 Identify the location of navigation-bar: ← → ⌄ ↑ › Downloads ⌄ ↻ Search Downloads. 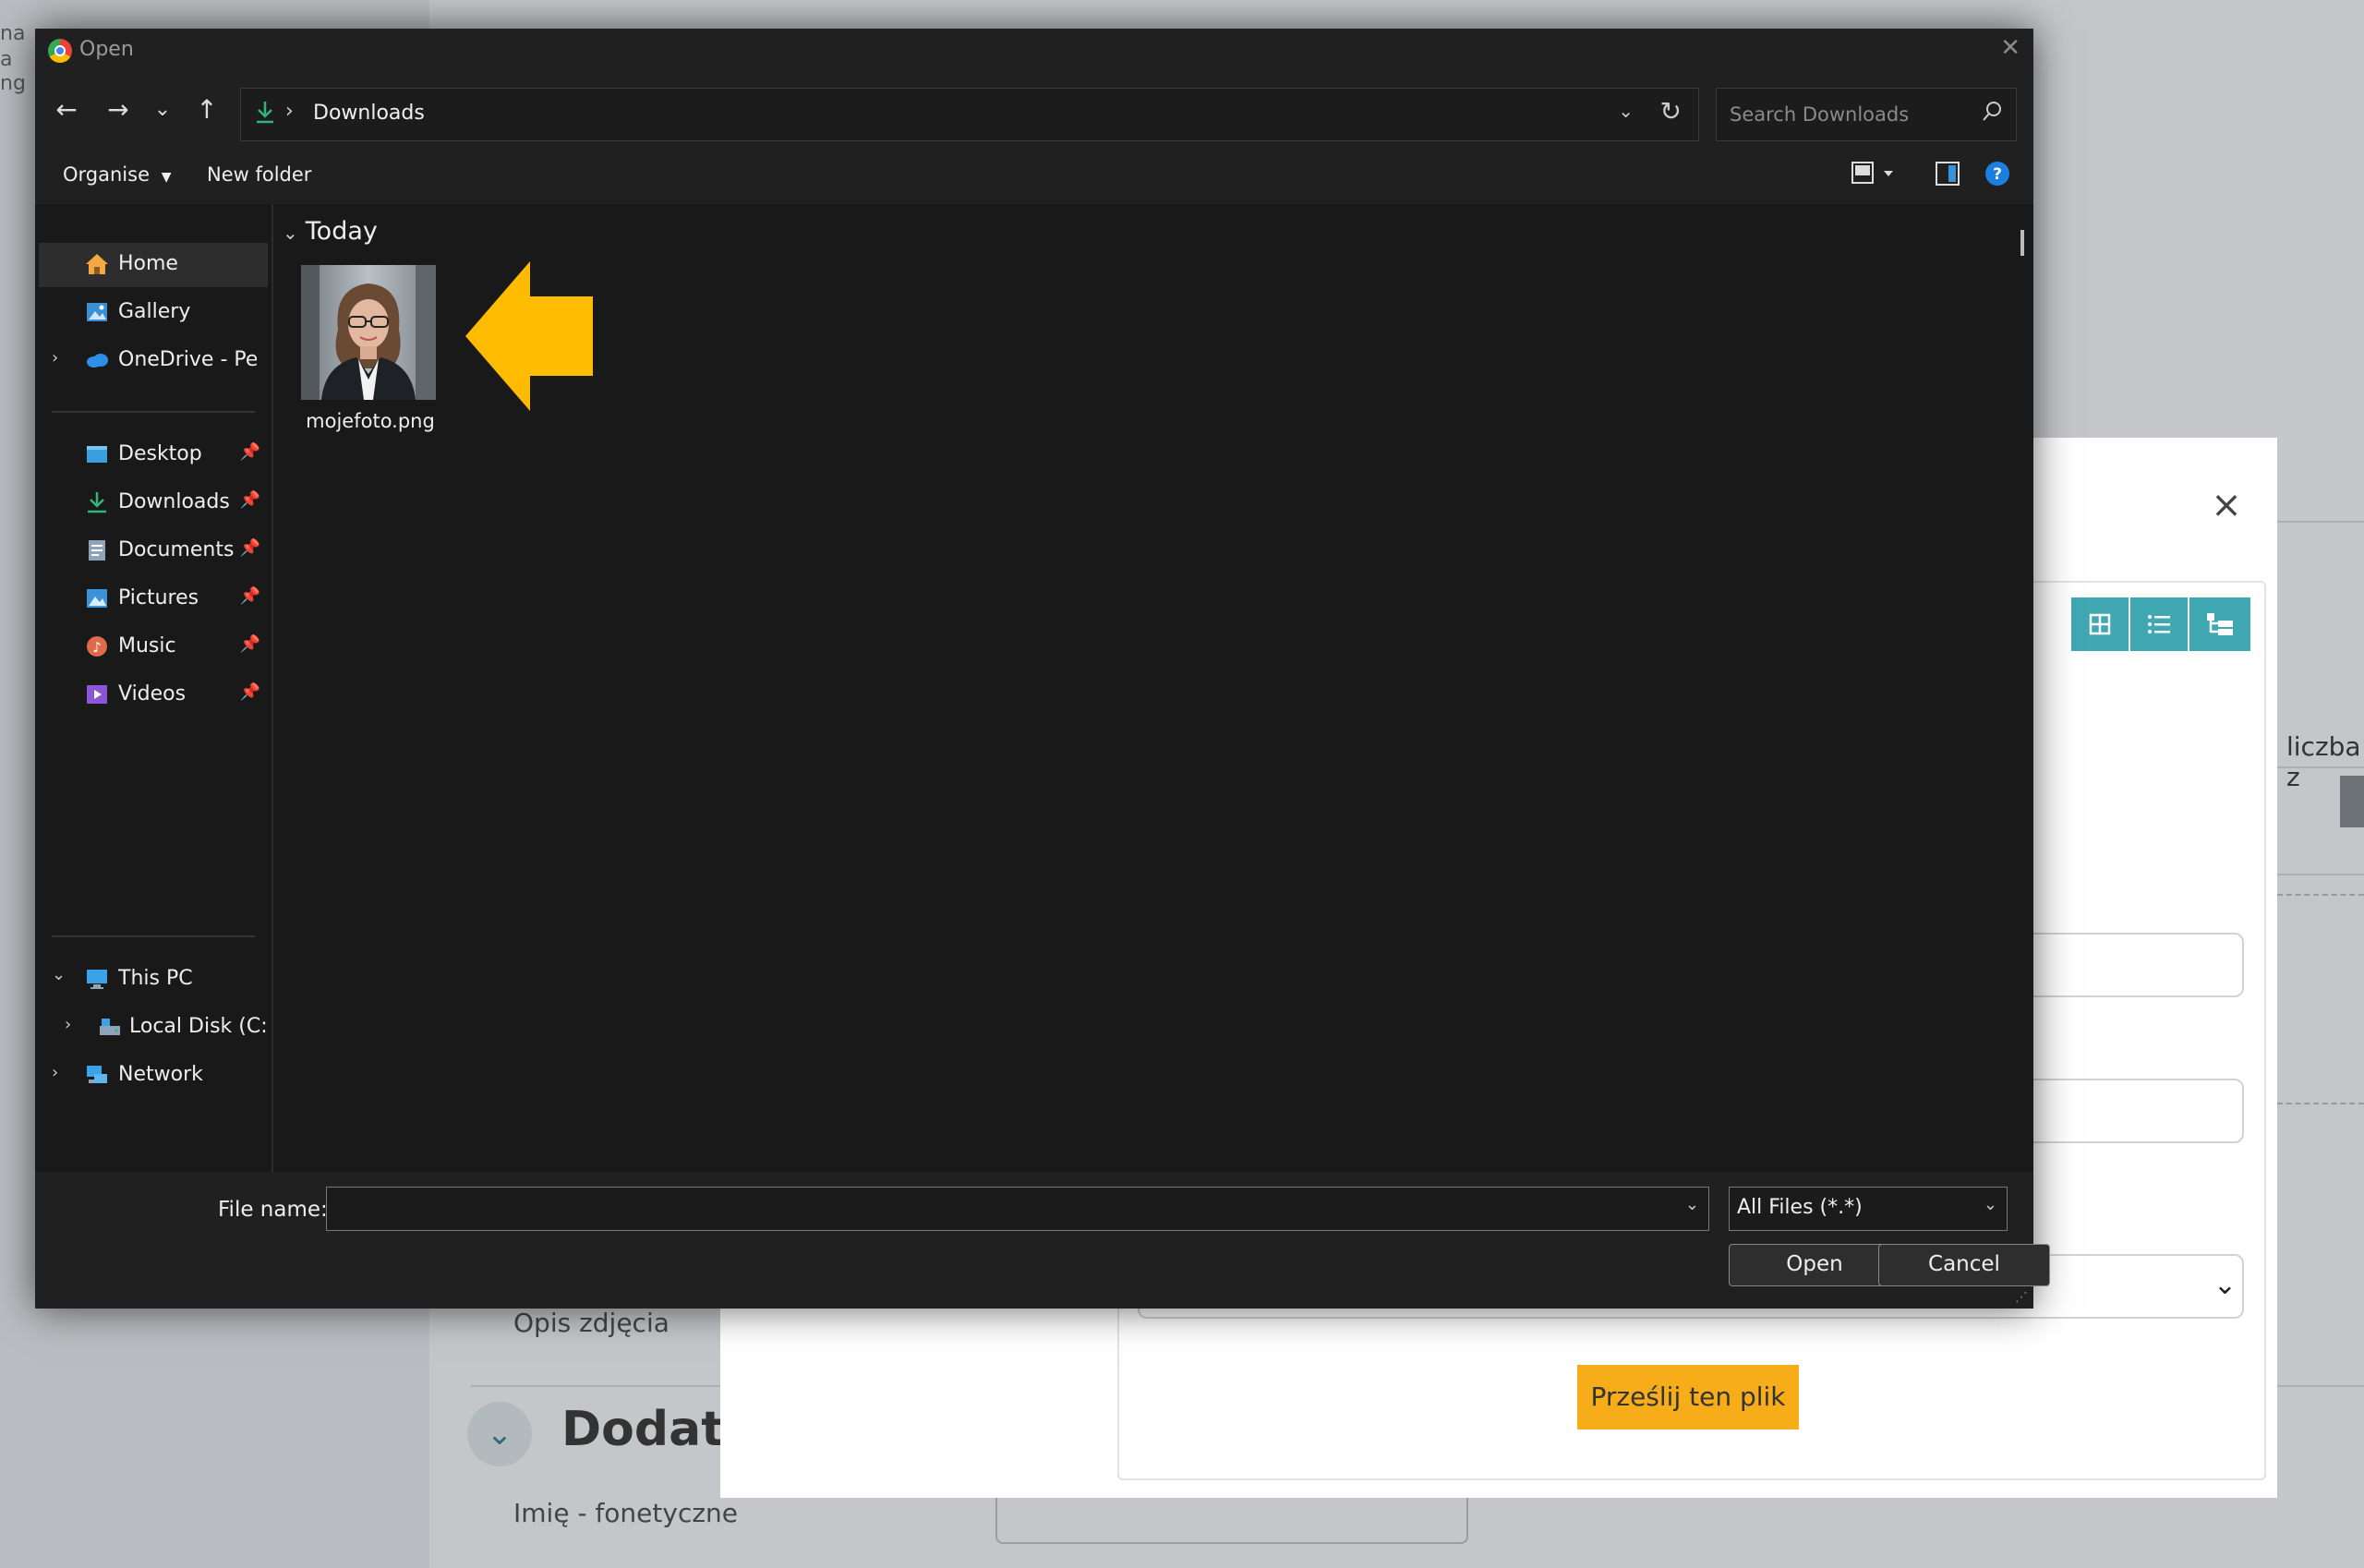
(1034, 109).